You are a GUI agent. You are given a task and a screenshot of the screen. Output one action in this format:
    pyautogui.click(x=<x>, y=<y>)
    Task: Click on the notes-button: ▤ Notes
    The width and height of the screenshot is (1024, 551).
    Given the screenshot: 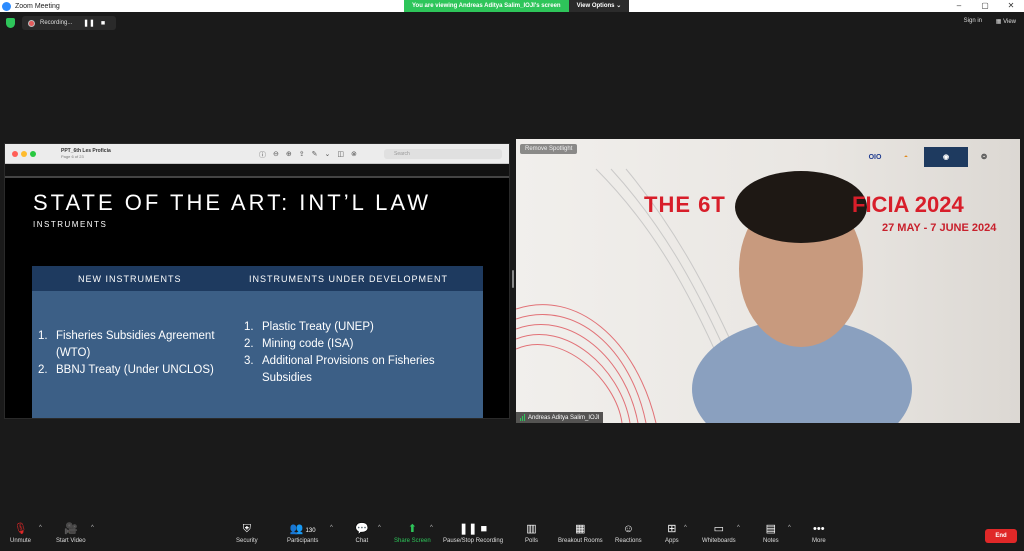 What is the action you would take?
    pyautogui.click(x=771, y=533)
    